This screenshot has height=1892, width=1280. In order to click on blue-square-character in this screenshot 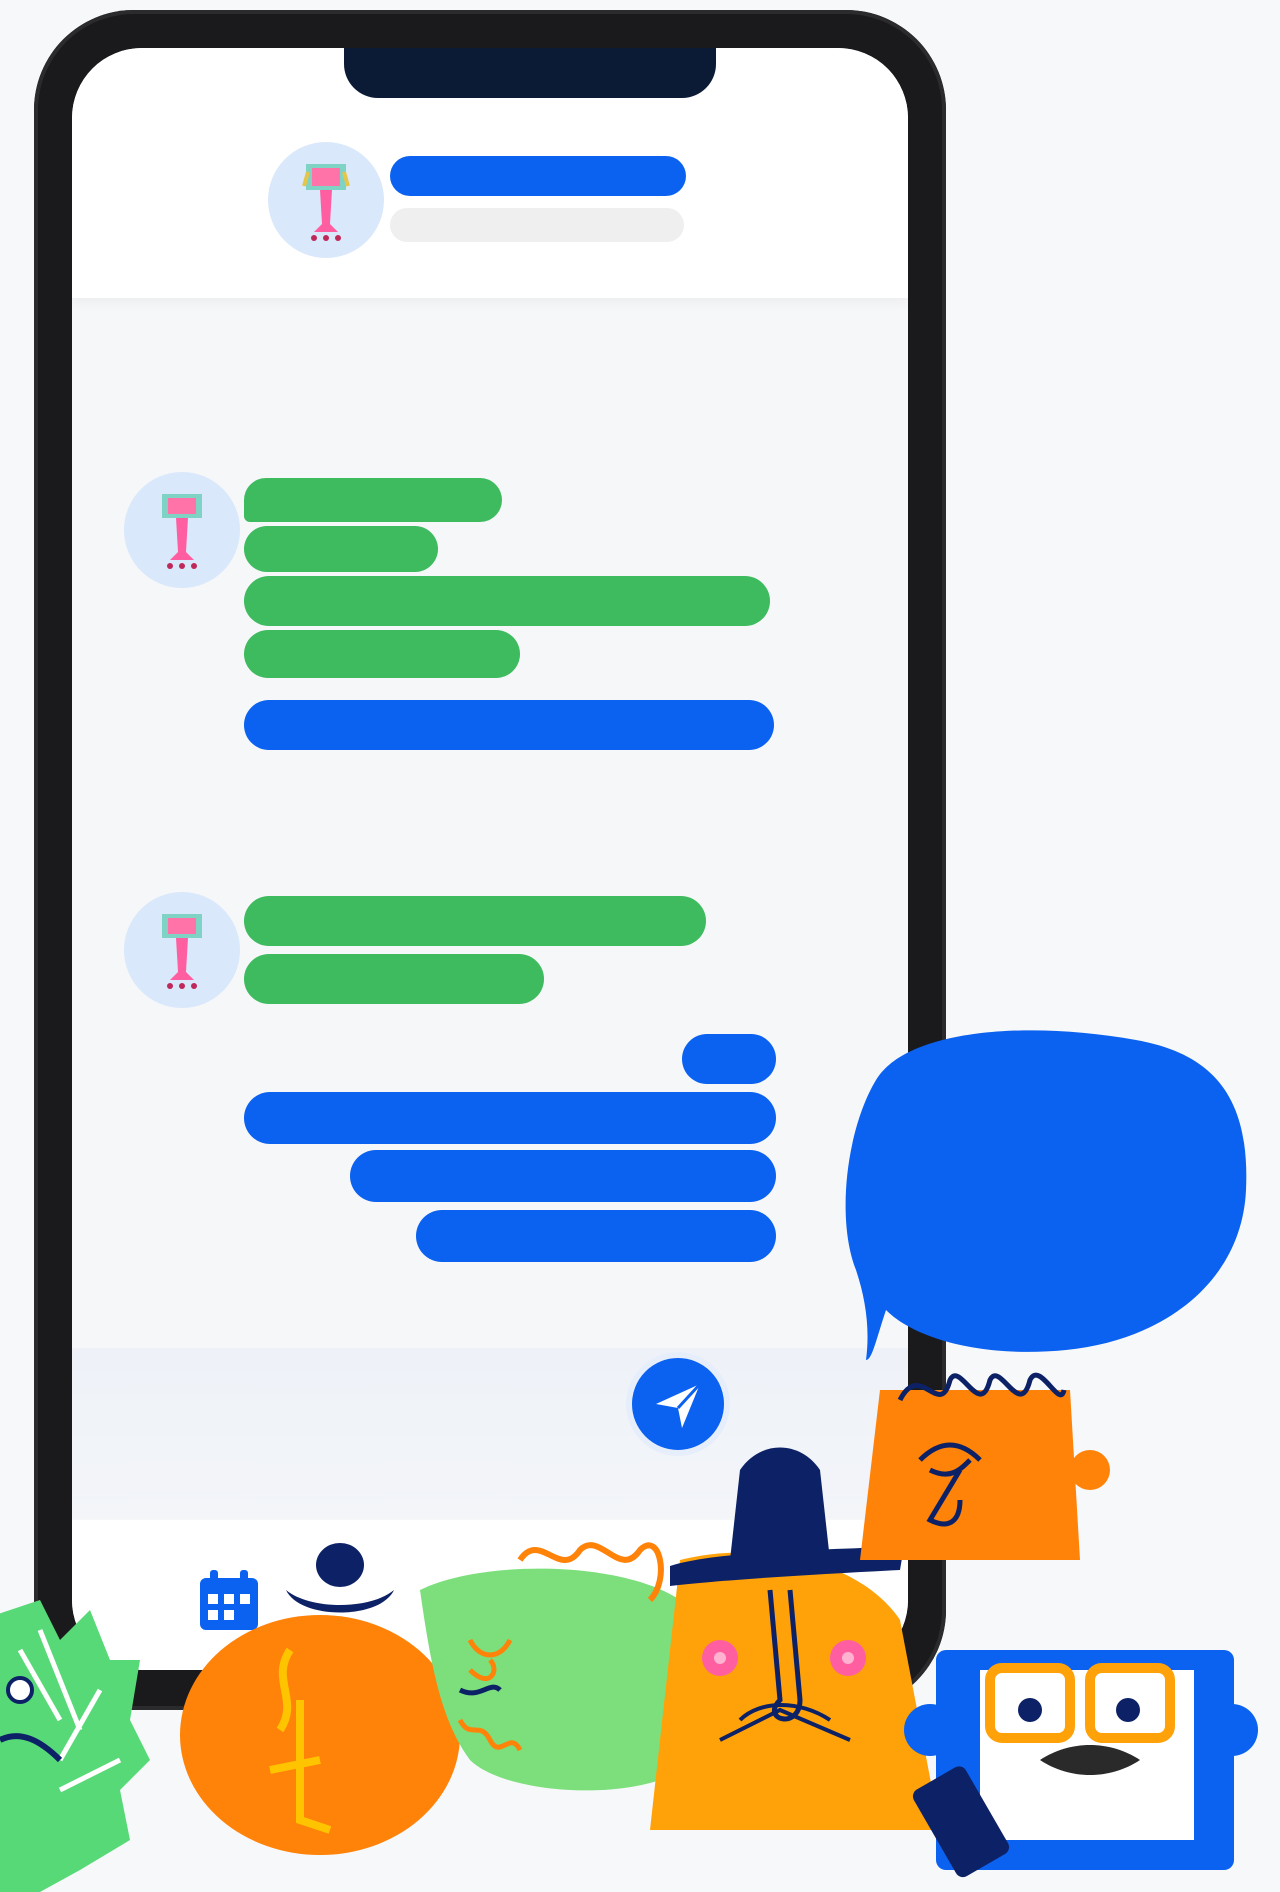, I will do `click(1081, 1764)`.